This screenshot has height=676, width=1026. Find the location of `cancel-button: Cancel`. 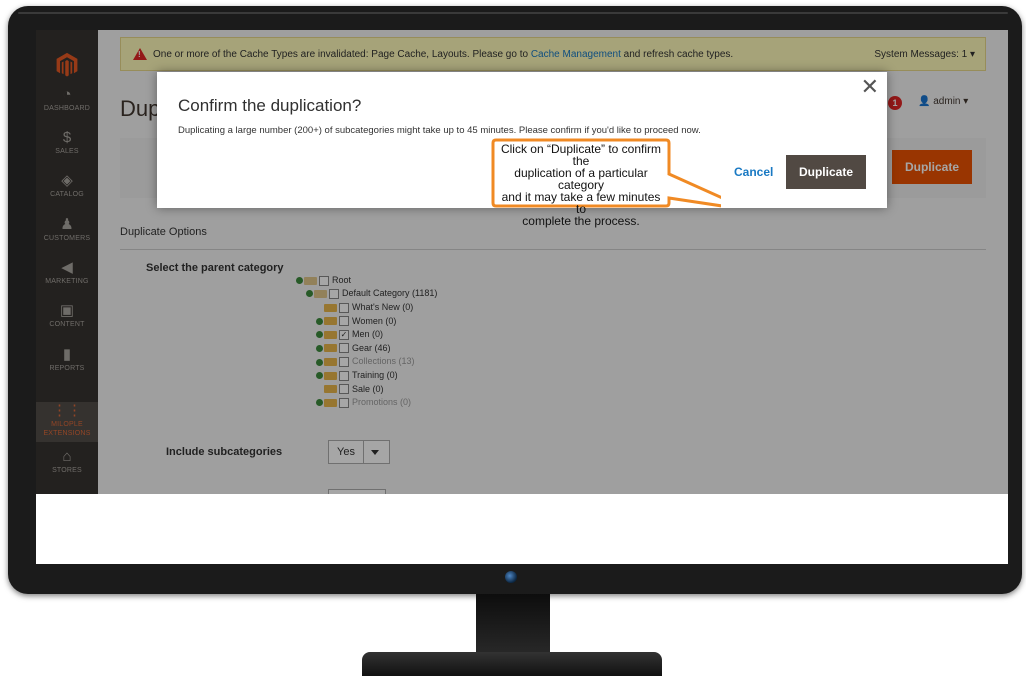

cancel-button: Cancel is located at coordinates (753, 172).